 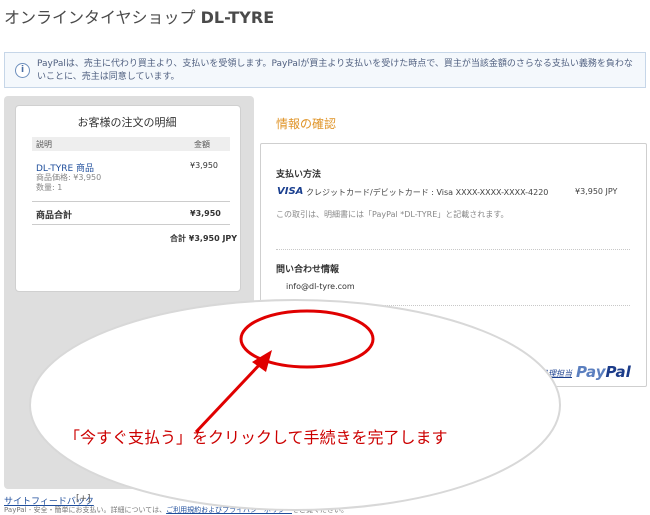 What do you see at coordinates (204, 238) in the screenshot?
I see `order-total: 合計 ¥3,950 JPY` at bounding box center [204, 238].